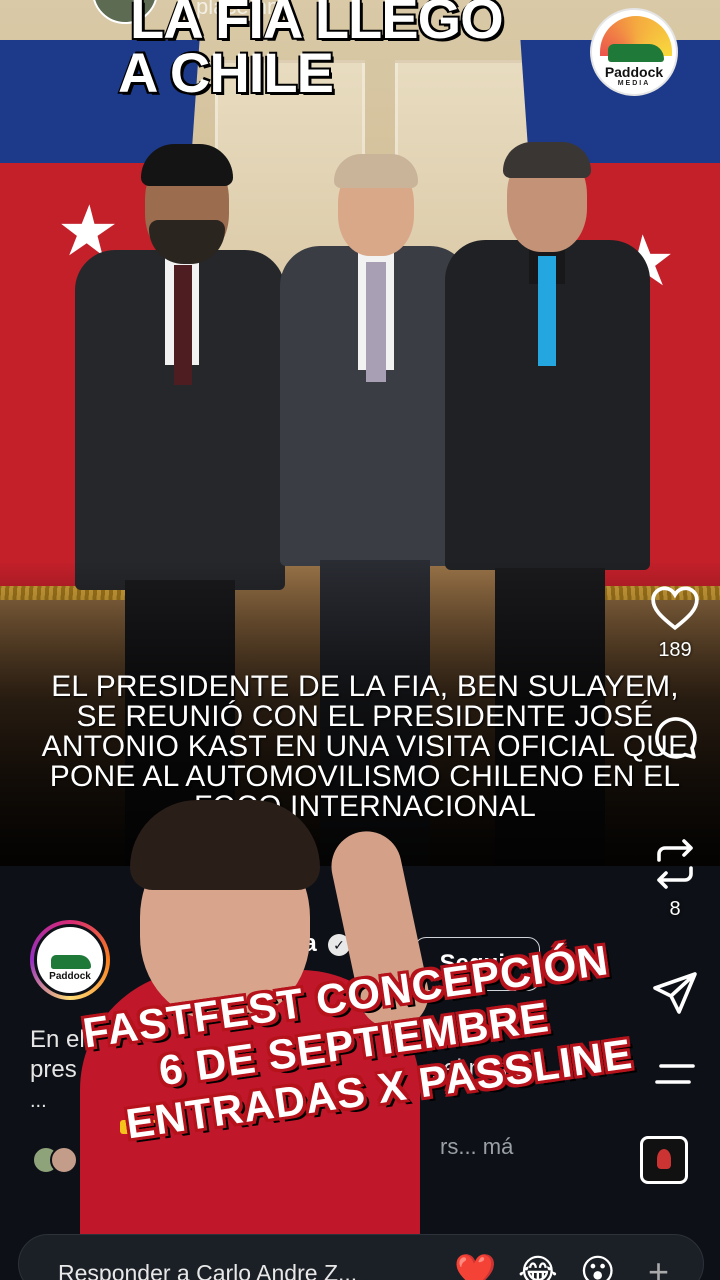 This screenshot has width=720, height=1280. I want to click on heart-emoji-reaction: ❤️, so click(475, 1266).